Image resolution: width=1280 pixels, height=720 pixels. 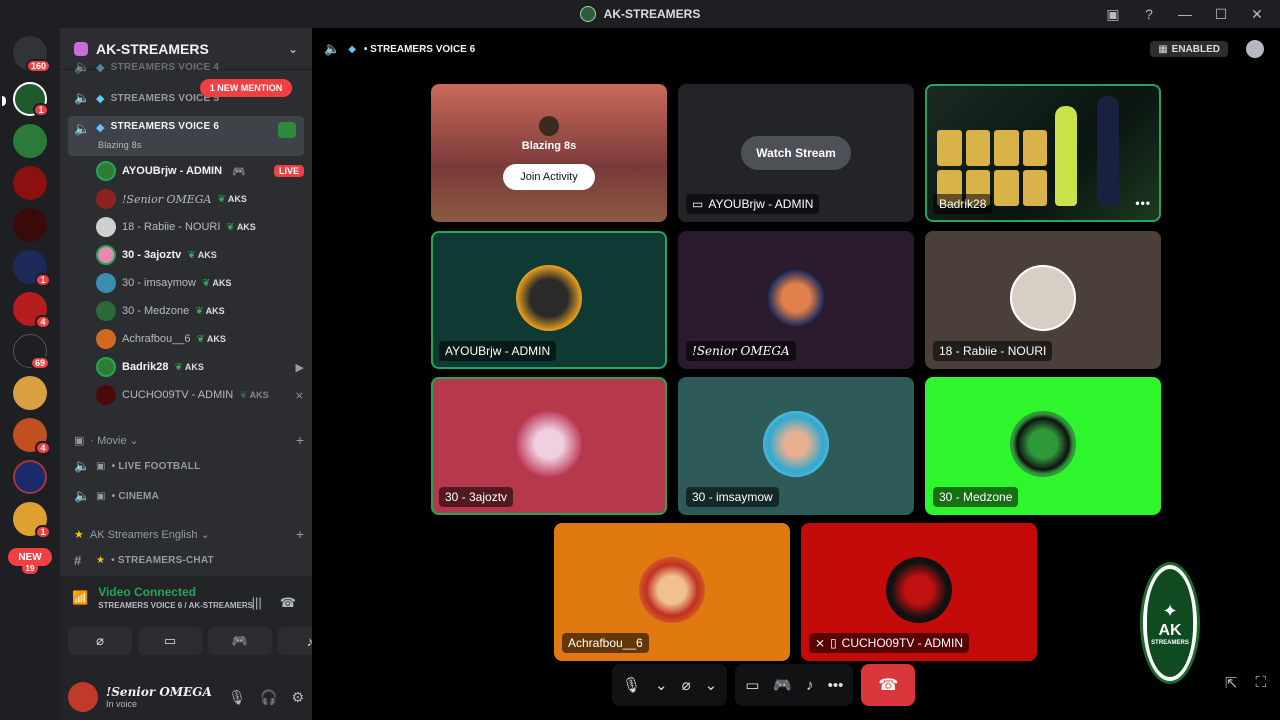 I want to click on voice-status-title: Video Connected, so click(x=175, y=592).